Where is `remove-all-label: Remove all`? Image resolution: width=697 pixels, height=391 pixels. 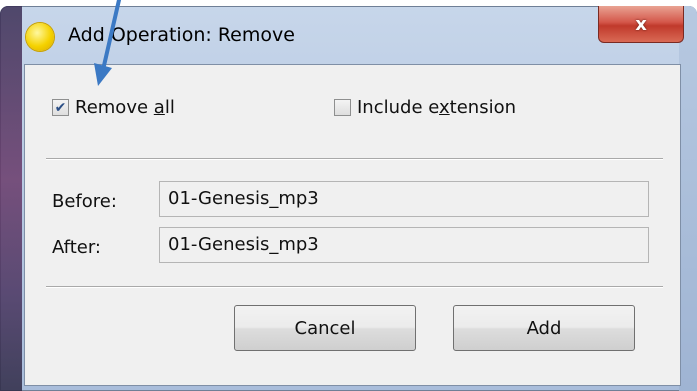
remove-all-label: Remove all is located at coordinates (125, 107).